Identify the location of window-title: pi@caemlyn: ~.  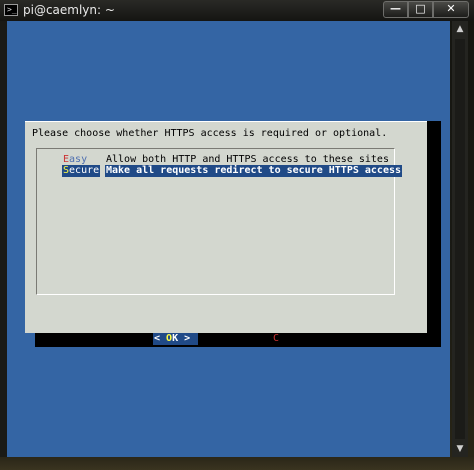
(69, 10).